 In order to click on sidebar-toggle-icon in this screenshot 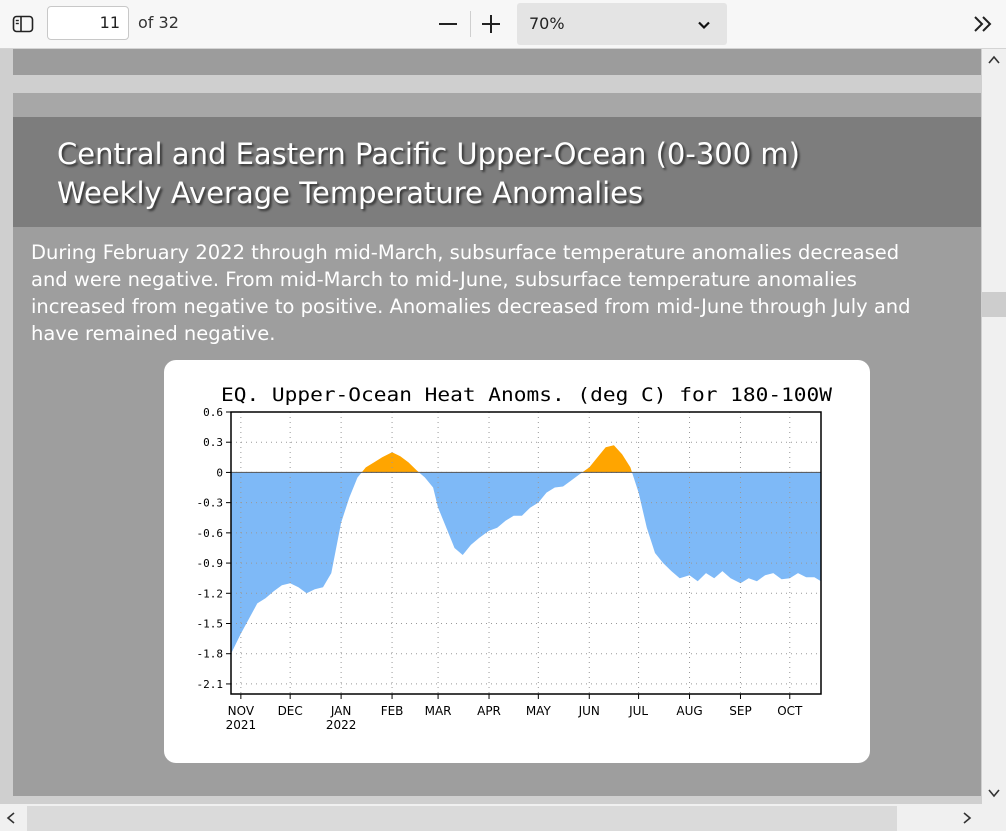, I will do `click(23, 24)`.